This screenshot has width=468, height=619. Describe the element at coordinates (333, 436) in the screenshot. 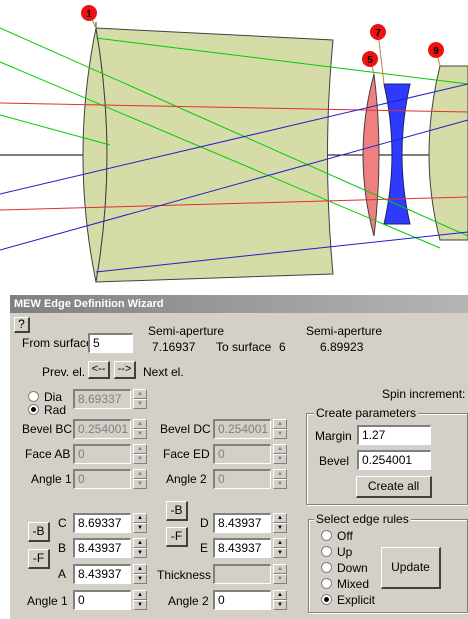

I see `margin-label: Margin` at that location.